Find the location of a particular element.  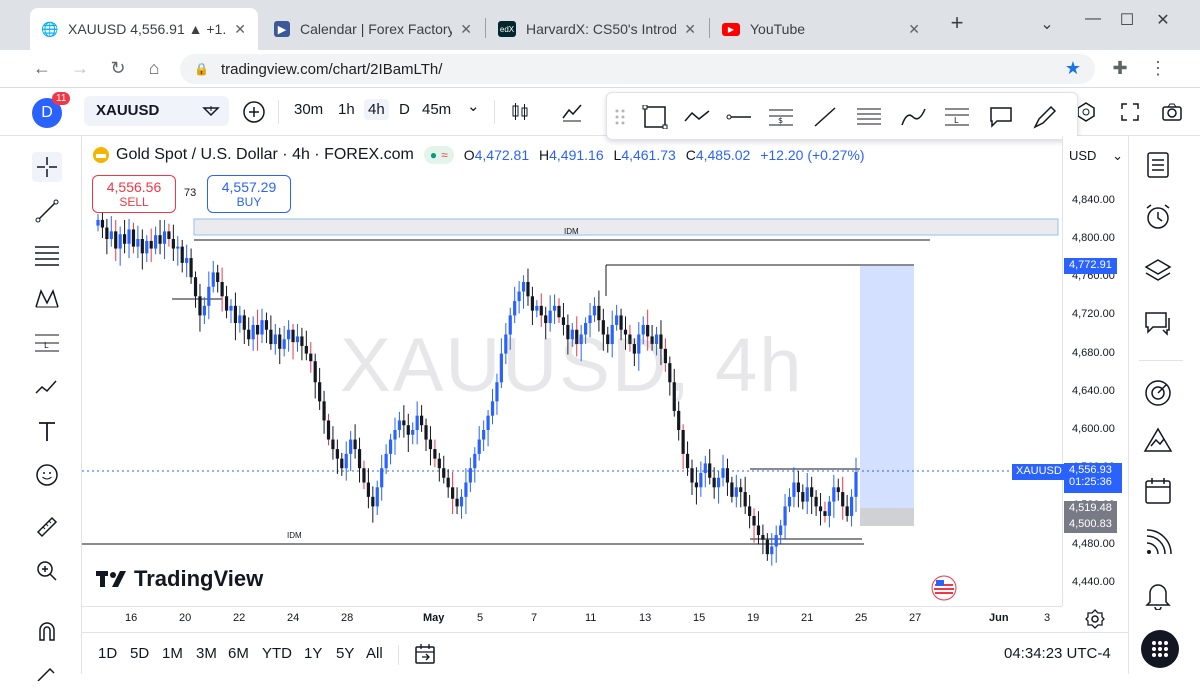

lock-icon: 🔒 is located at coordinates (201, 69).